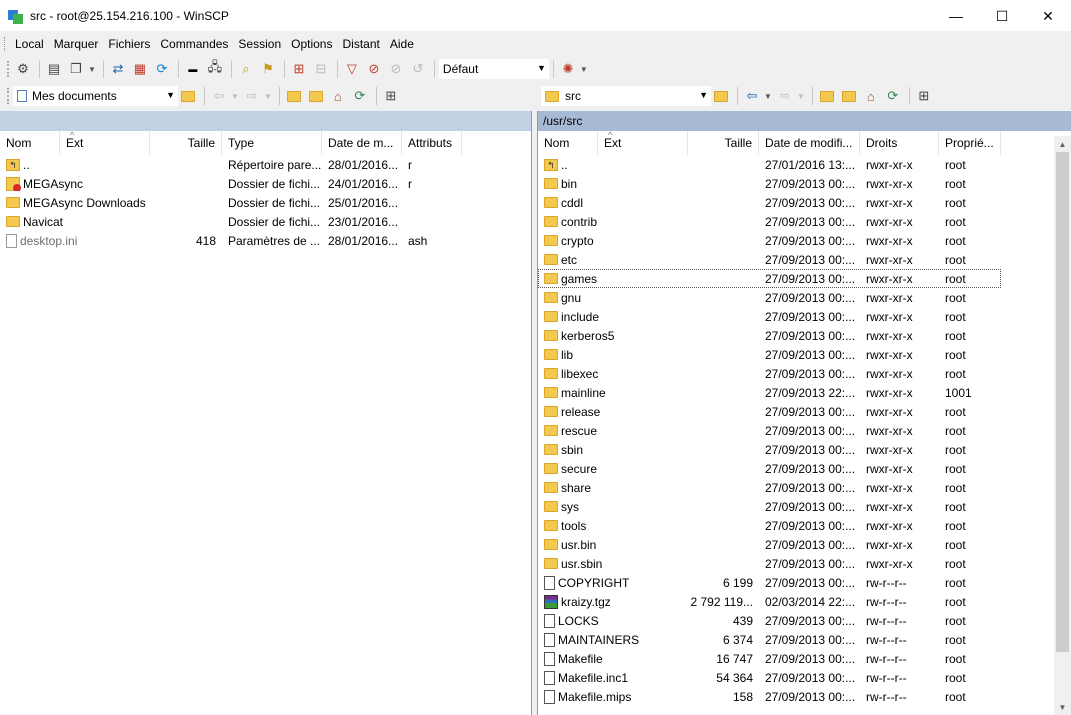 The image size is (1071, 715). Describe the element at coordinates (584, 69) in the screenshot. I see `transfer-settings-dropdown-icon: ▼` at that location.